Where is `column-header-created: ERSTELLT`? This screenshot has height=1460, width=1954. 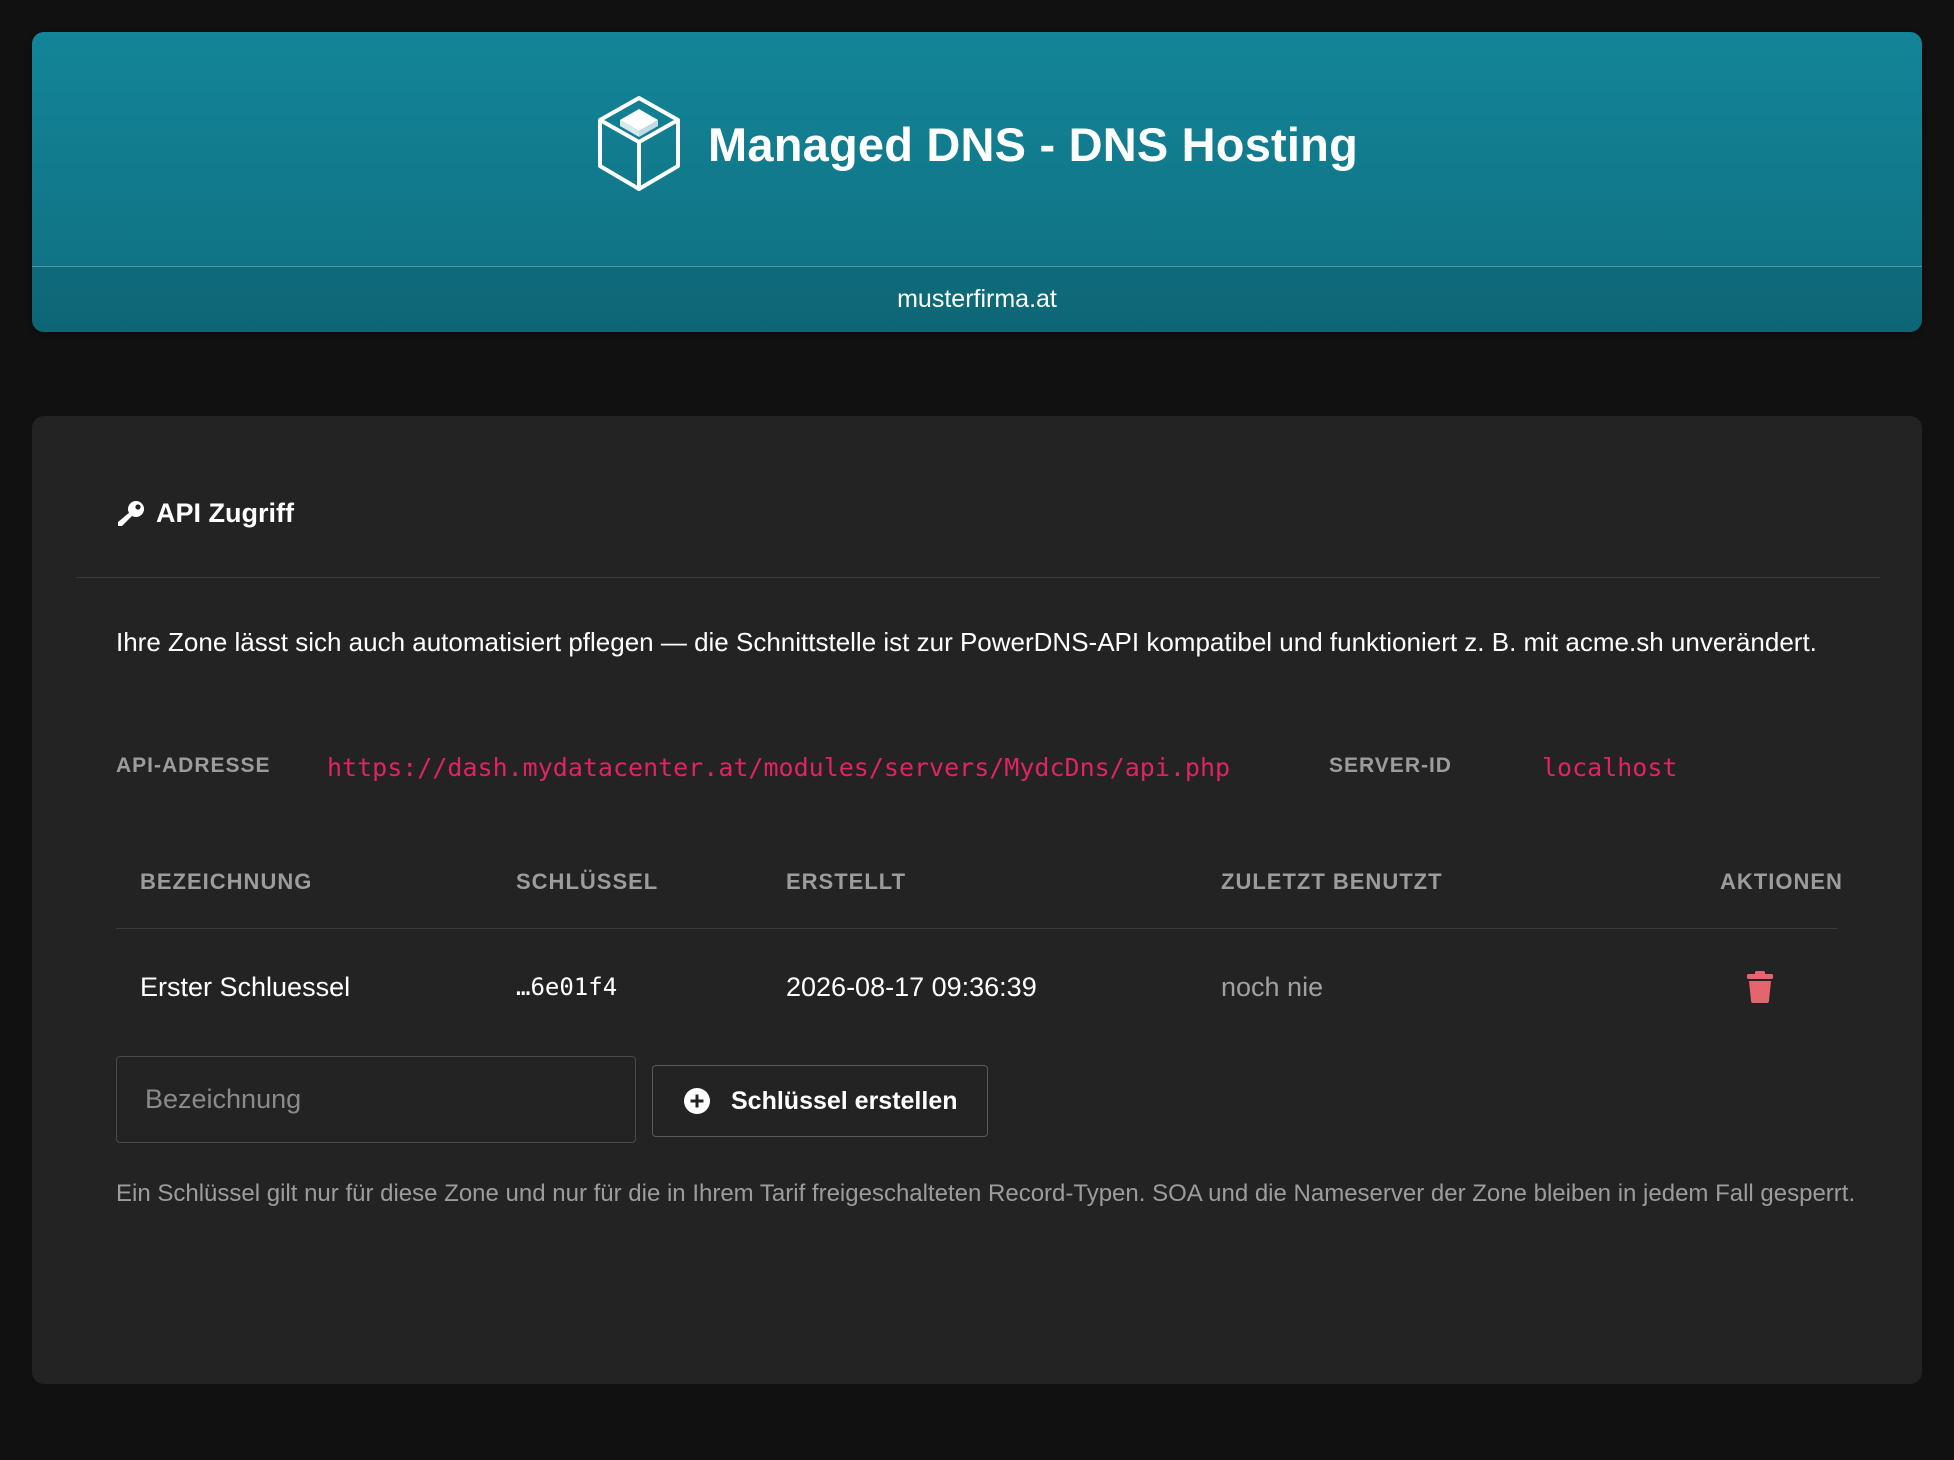
column-header-created: ERSTELLT is located at coordinates (846, 881).